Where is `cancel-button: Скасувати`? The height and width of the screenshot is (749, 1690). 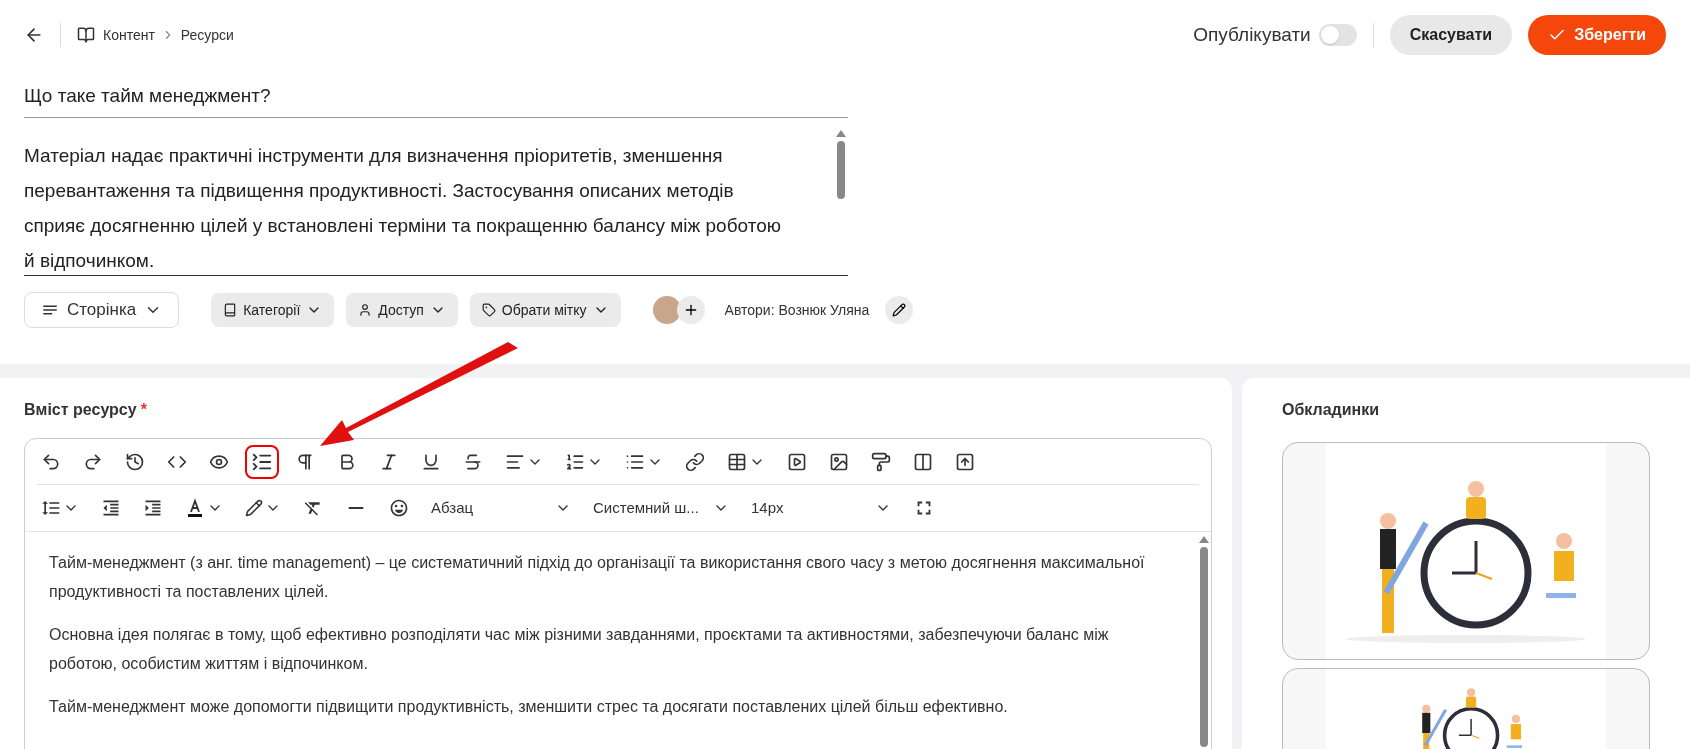 cancel-button: Скасувати is located at coordinates (1451, 35).